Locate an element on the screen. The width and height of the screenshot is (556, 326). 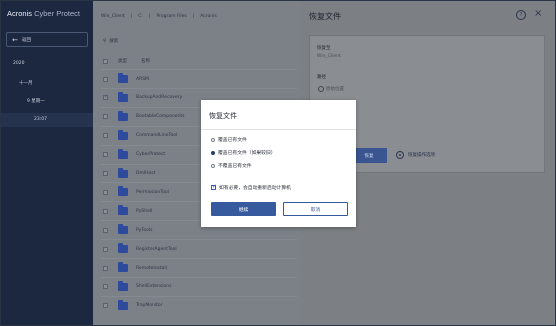
table-row: ShellExtensions is located at coordinates (199, 286).